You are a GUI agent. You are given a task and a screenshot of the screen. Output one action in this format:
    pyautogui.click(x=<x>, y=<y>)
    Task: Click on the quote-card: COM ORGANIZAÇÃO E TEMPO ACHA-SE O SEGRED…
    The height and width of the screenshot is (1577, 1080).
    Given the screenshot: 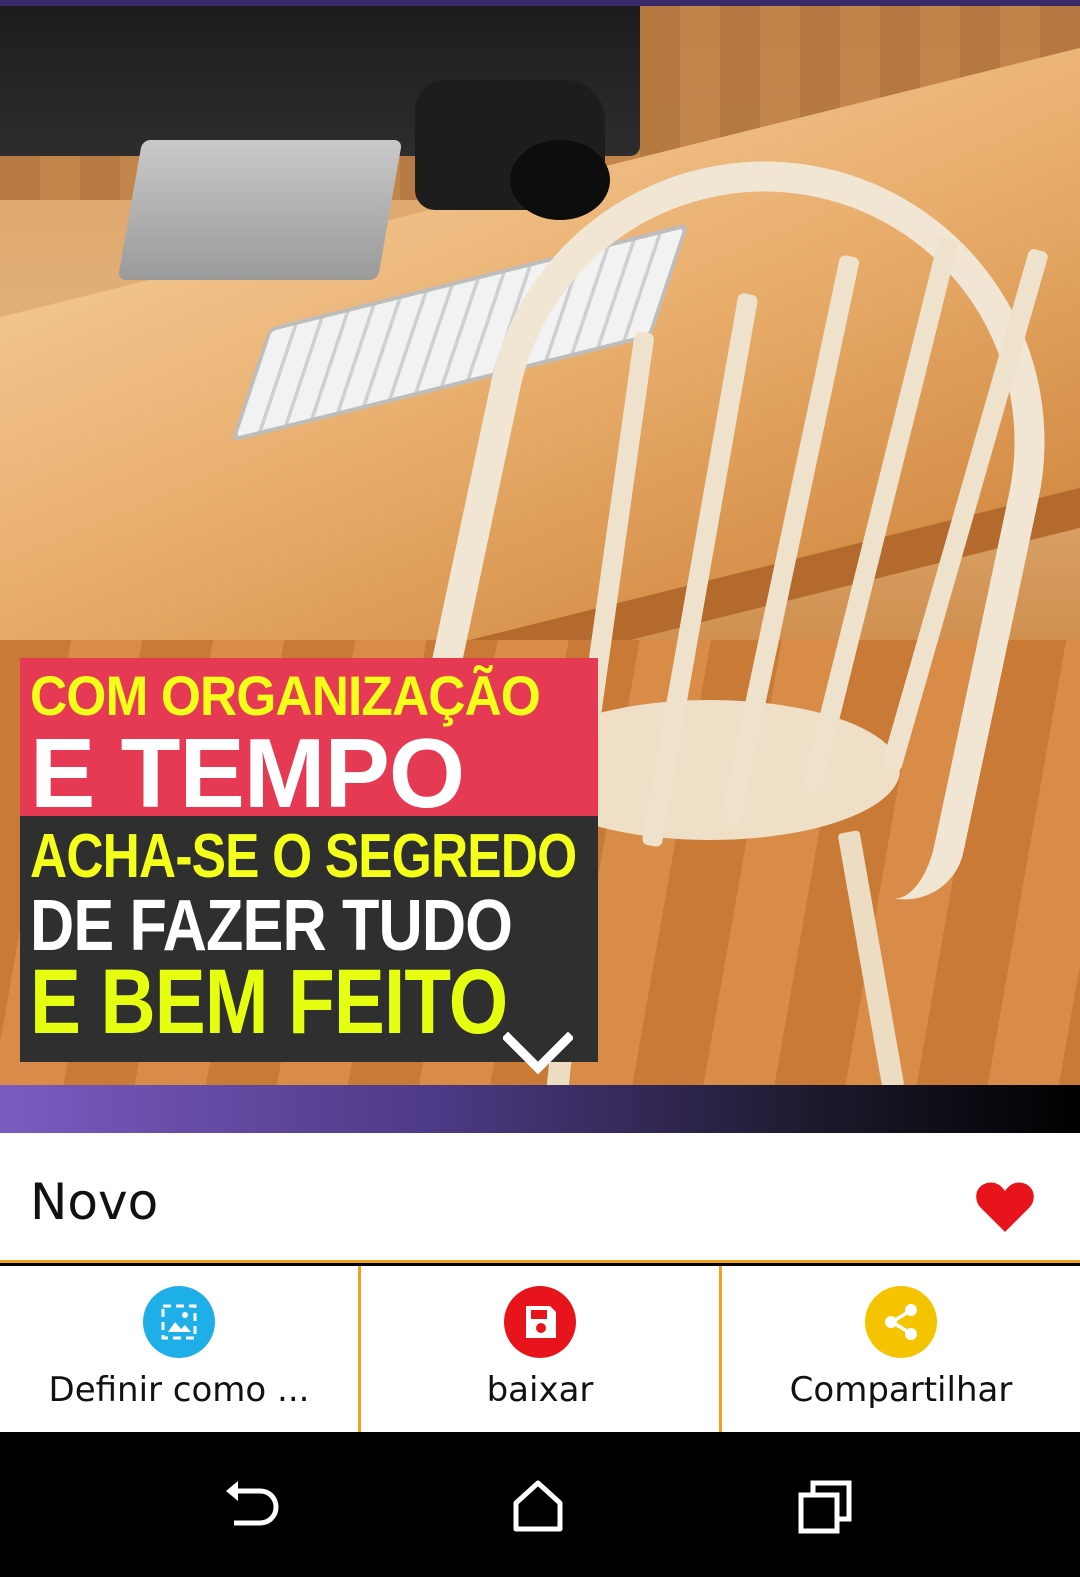 What is the action you would take?
    pyautogui.click(x=309, y=860)
    